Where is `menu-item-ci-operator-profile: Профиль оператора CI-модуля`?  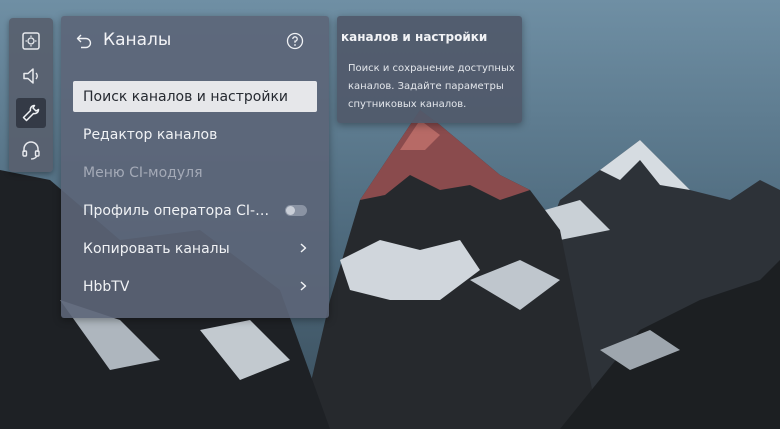
menu-item-ci-operator-profile: Профиль оператора CI-модуля is located at coordinates (195, 210).